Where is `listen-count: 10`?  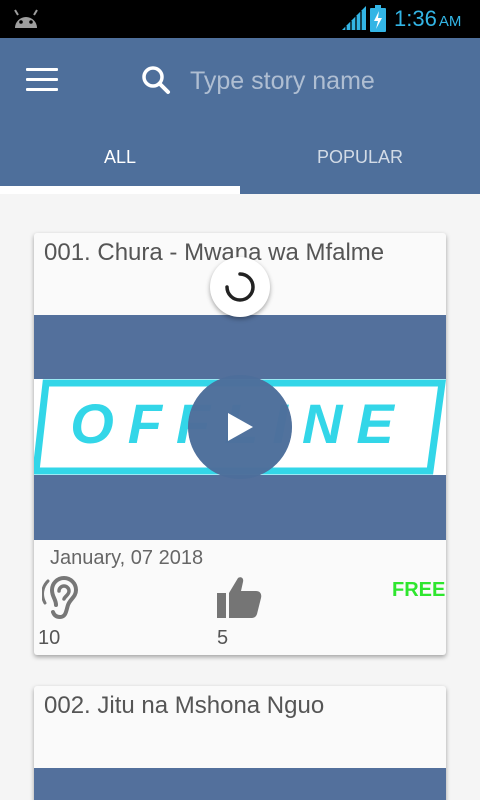 listen-count: 10 is located at coordinates (49, 638).